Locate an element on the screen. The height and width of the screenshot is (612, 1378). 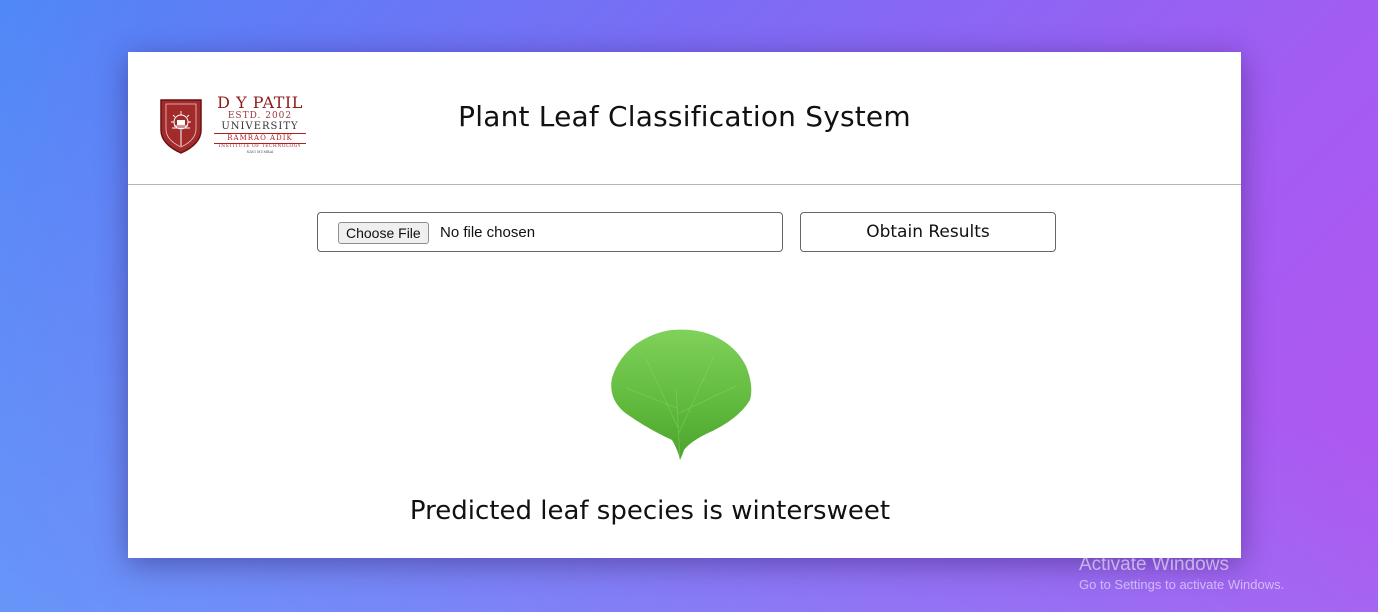
logo-line-4: RAMRAO ADIK is located at coordinates (260, 138).